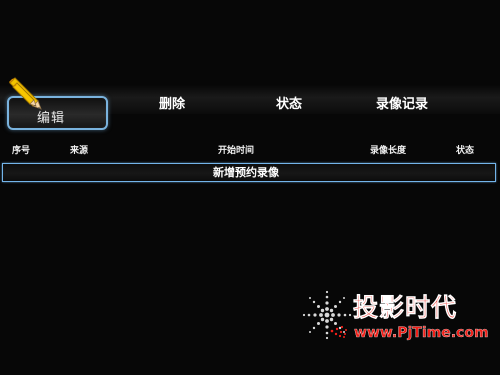  I want to click on new-recording-row: 新增预约录像, so click(249, 172).